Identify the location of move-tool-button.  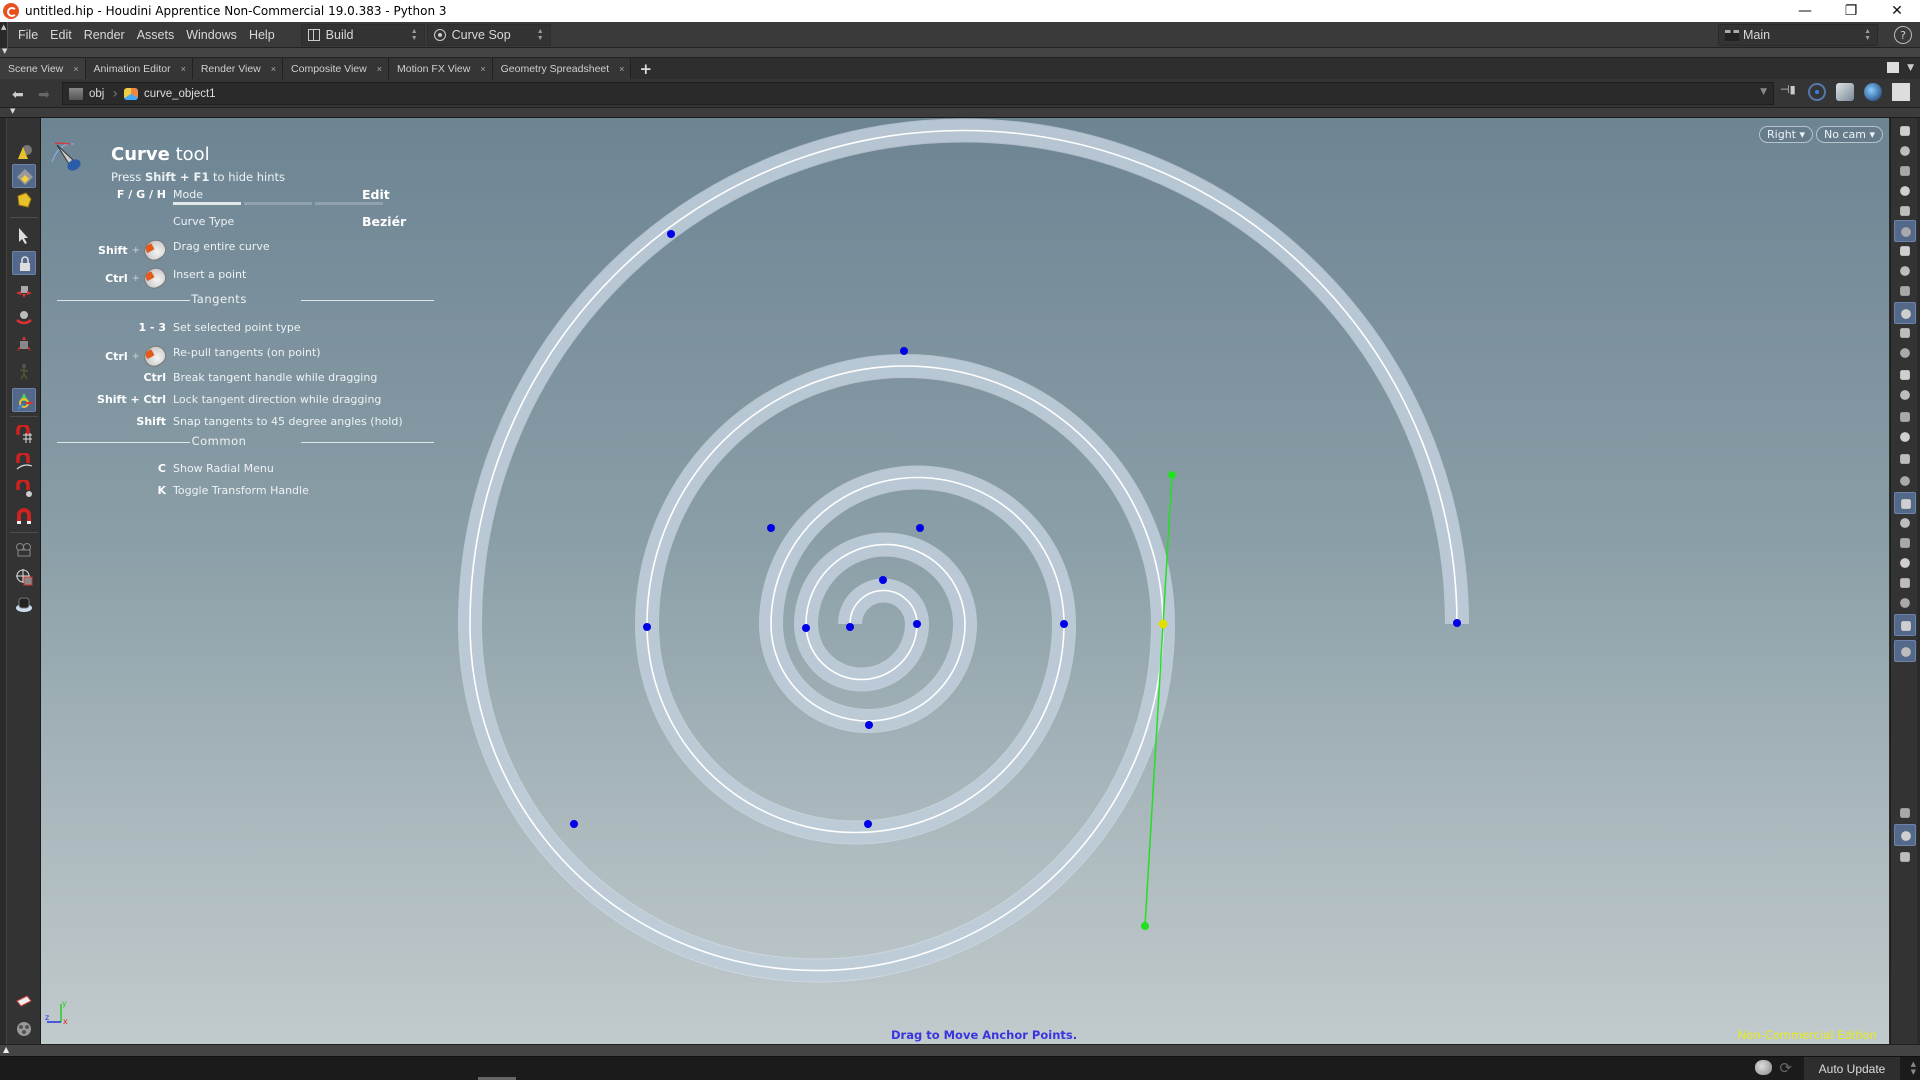
(24, 290).